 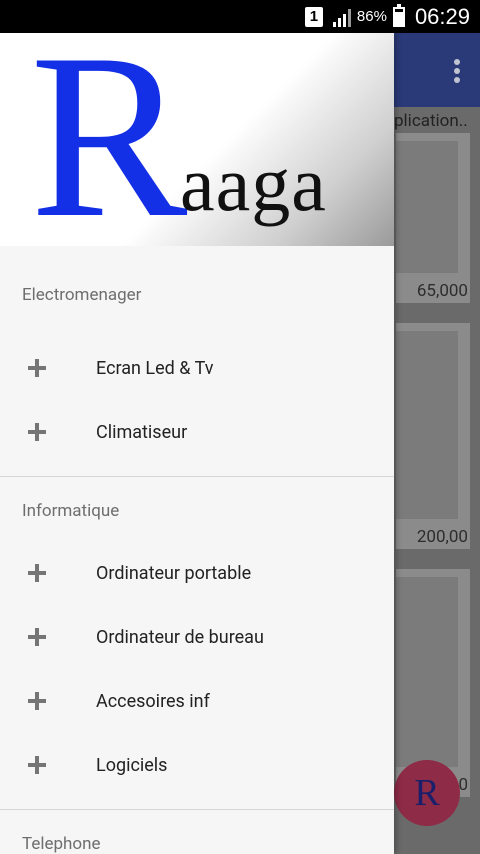 What do you see at coordinates (313, 16) in the screenshot?
I see `sim-icon: 1` at bounding box center [313, 16].